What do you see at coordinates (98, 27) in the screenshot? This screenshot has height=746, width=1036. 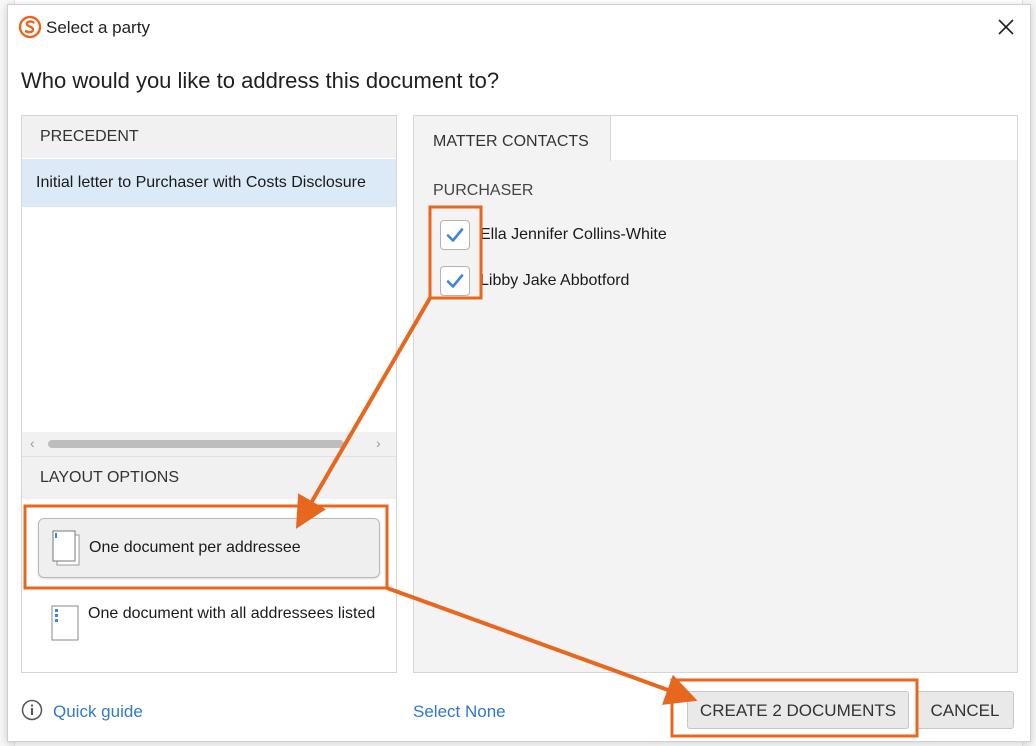 I see `dialog-title: Select a party` at bounding box center [98, 27].